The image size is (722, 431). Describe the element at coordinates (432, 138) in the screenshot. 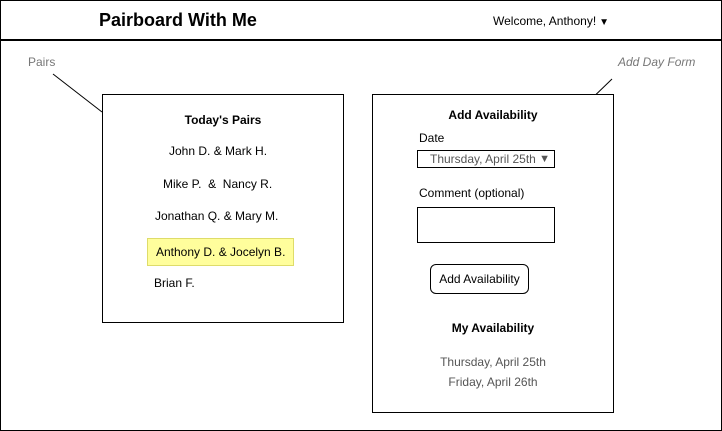

I see `date-label: Date` at that location.